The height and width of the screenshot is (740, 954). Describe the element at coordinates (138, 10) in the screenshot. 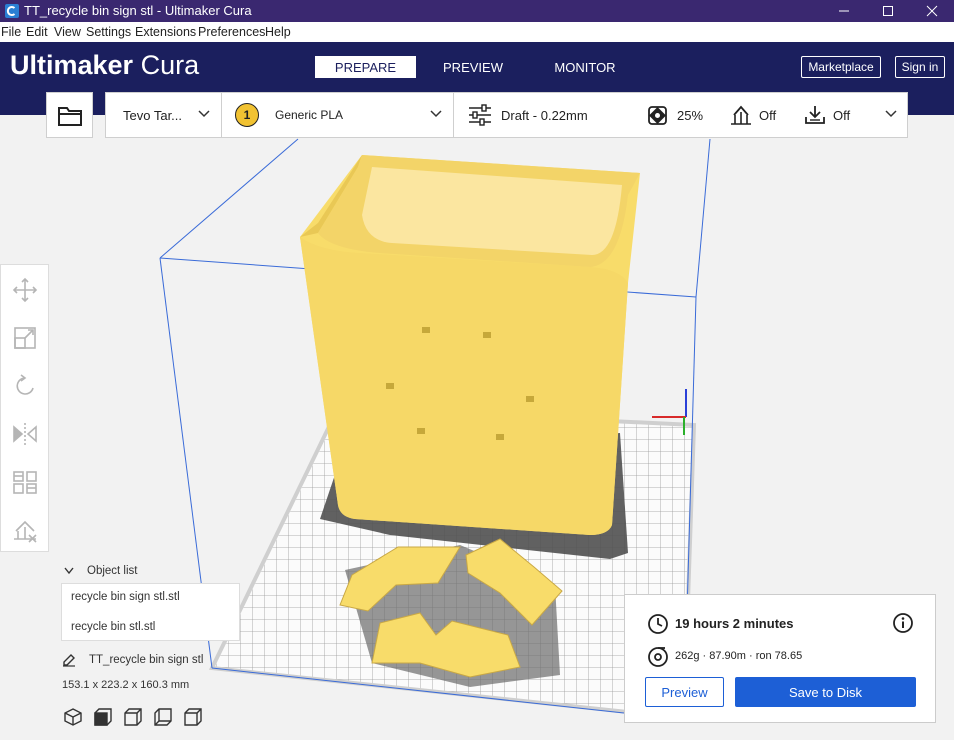

I see `window-title: TT_recycle bin sign stl - Ultimaker Cura` at that location.